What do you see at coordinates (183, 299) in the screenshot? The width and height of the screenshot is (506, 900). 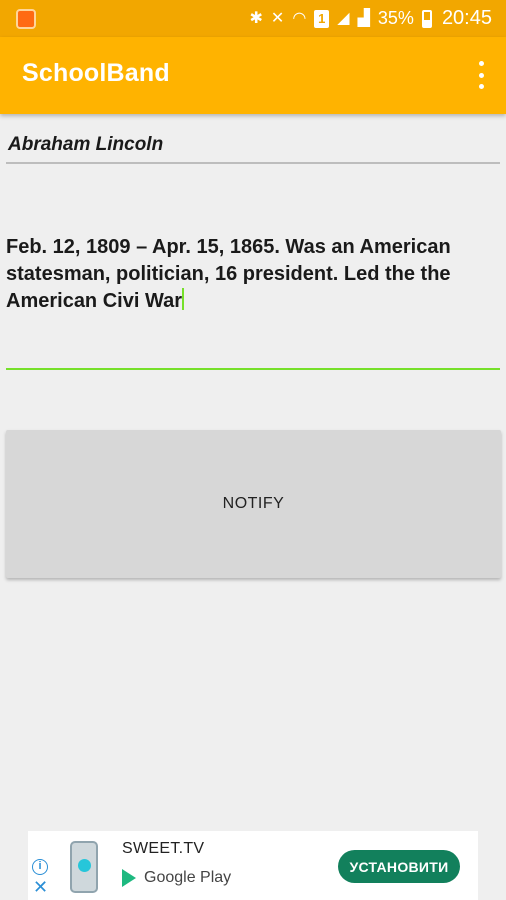 I see `text-cursor` at bounding box center [183, 299].